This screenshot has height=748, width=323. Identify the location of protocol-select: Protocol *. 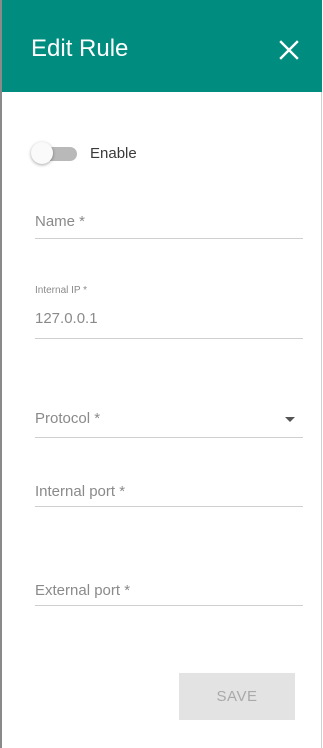
(169, 419).